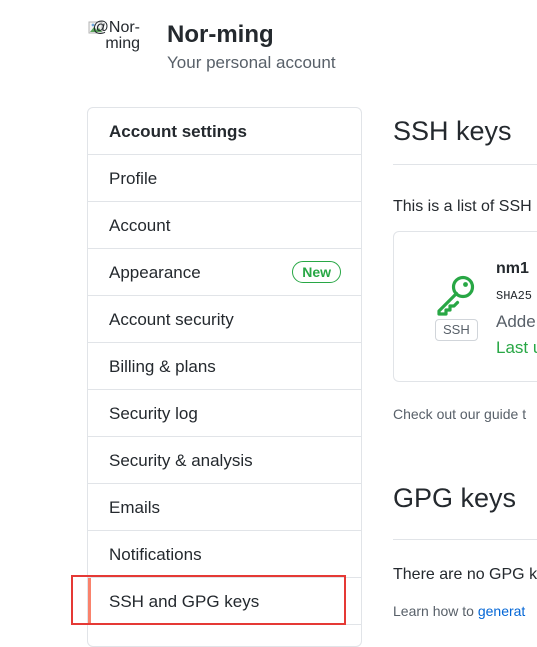  What do you see at coordinates (140, 225) in the screenshot?
I see `sidebar-item-label: Account` at bounding box center [140, 225].